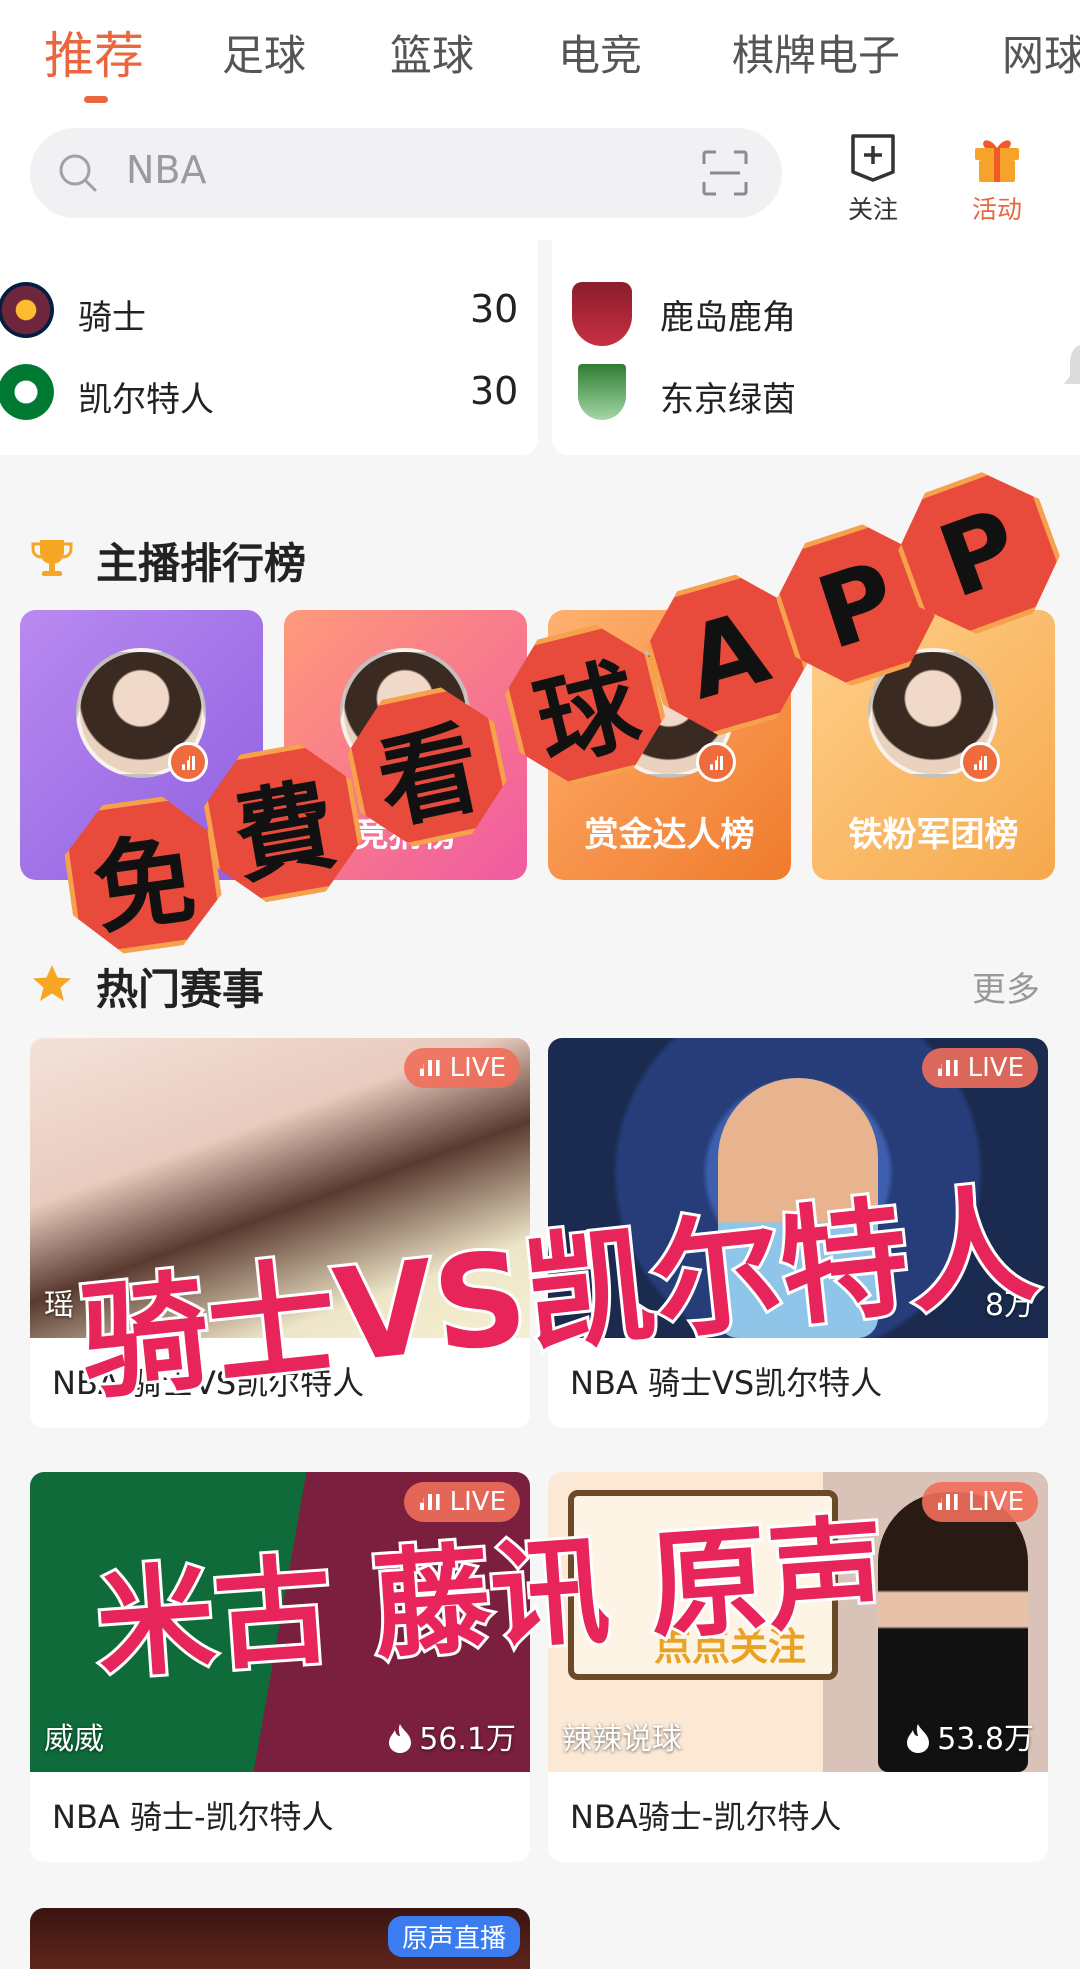 Image resolution: width=1080 pixels, height=1969 pixels. I want to click on tab-tennis: 网球, so click(1041, 52).